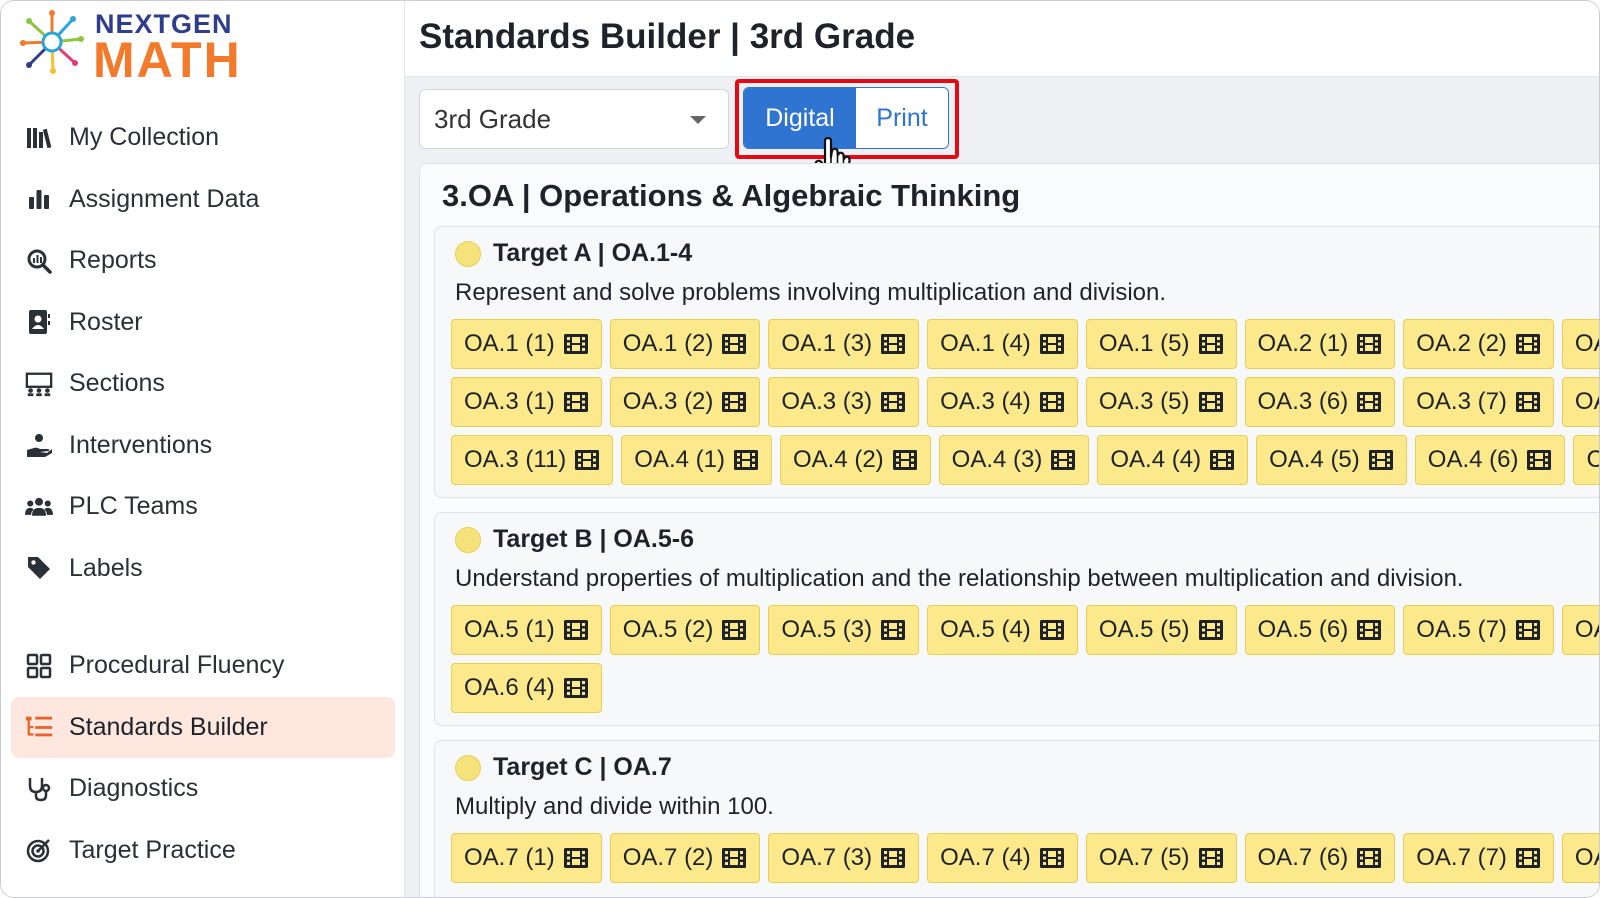 This screenshot has width=1600, height=898. Describe the element at coordinates (134, 788) in the screenshot. I see `sidebar-item-label: Diagnostics` at that location.